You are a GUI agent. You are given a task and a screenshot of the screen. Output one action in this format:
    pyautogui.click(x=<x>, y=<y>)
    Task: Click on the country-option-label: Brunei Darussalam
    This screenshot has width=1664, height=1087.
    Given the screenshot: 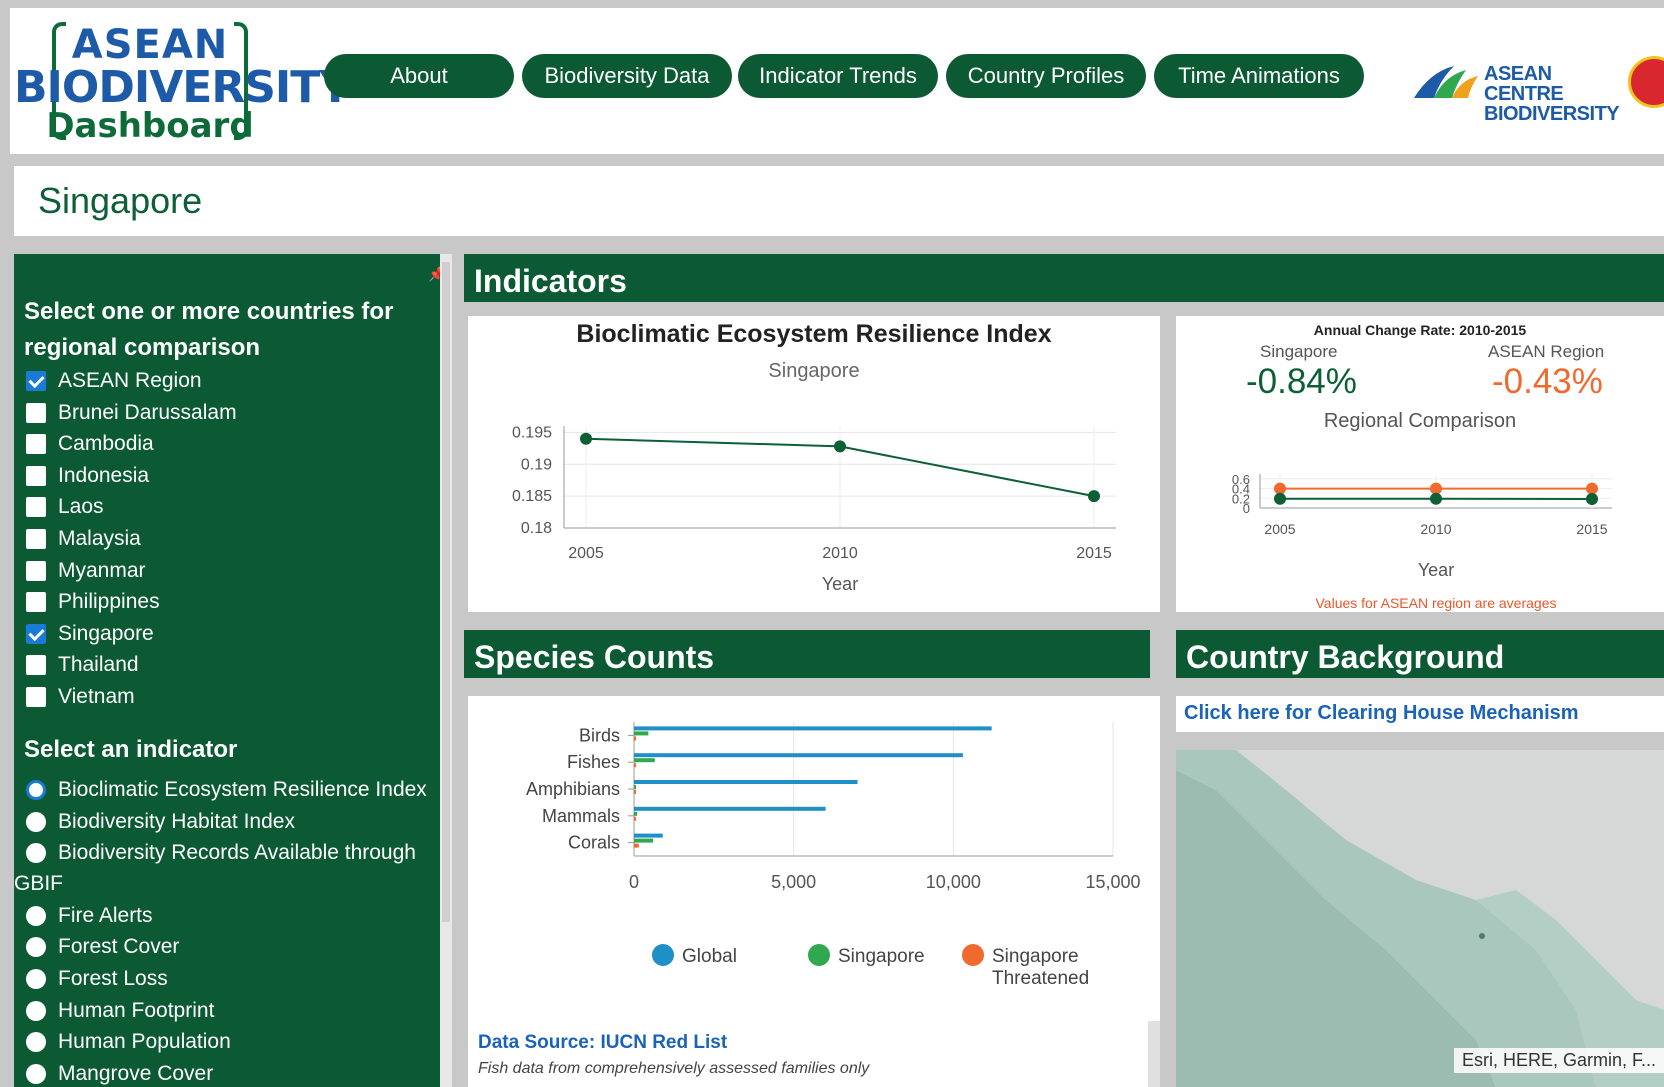 What is the action you would take?
    pyautogui.click(x=147, y=412)
    